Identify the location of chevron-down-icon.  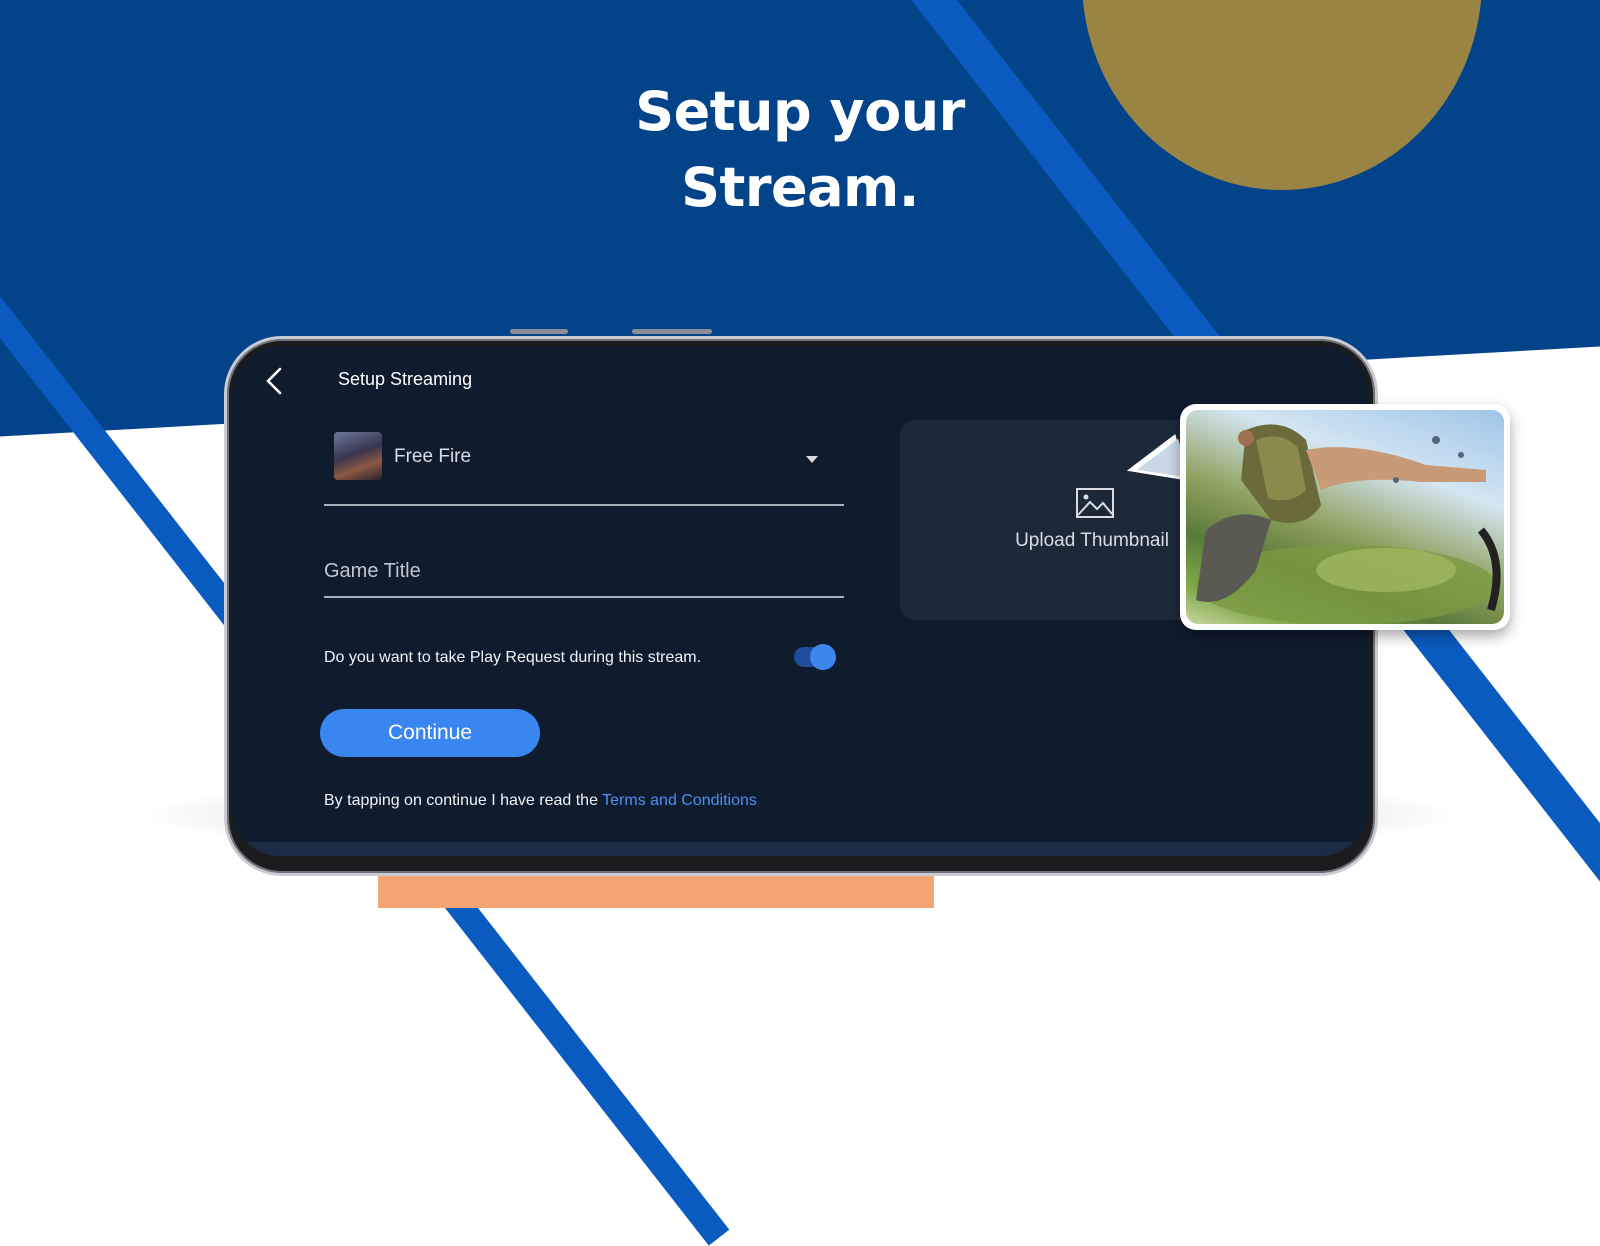
(812, 459).